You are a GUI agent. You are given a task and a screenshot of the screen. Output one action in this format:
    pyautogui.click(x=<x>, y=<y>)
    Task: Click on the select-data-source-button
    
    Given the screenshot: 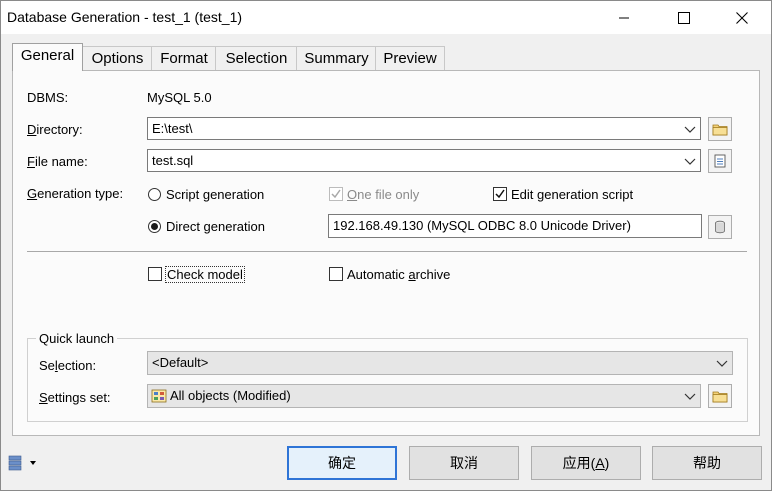 What is the action you would take?
    pyautogui.click(x=720, y=227)
    